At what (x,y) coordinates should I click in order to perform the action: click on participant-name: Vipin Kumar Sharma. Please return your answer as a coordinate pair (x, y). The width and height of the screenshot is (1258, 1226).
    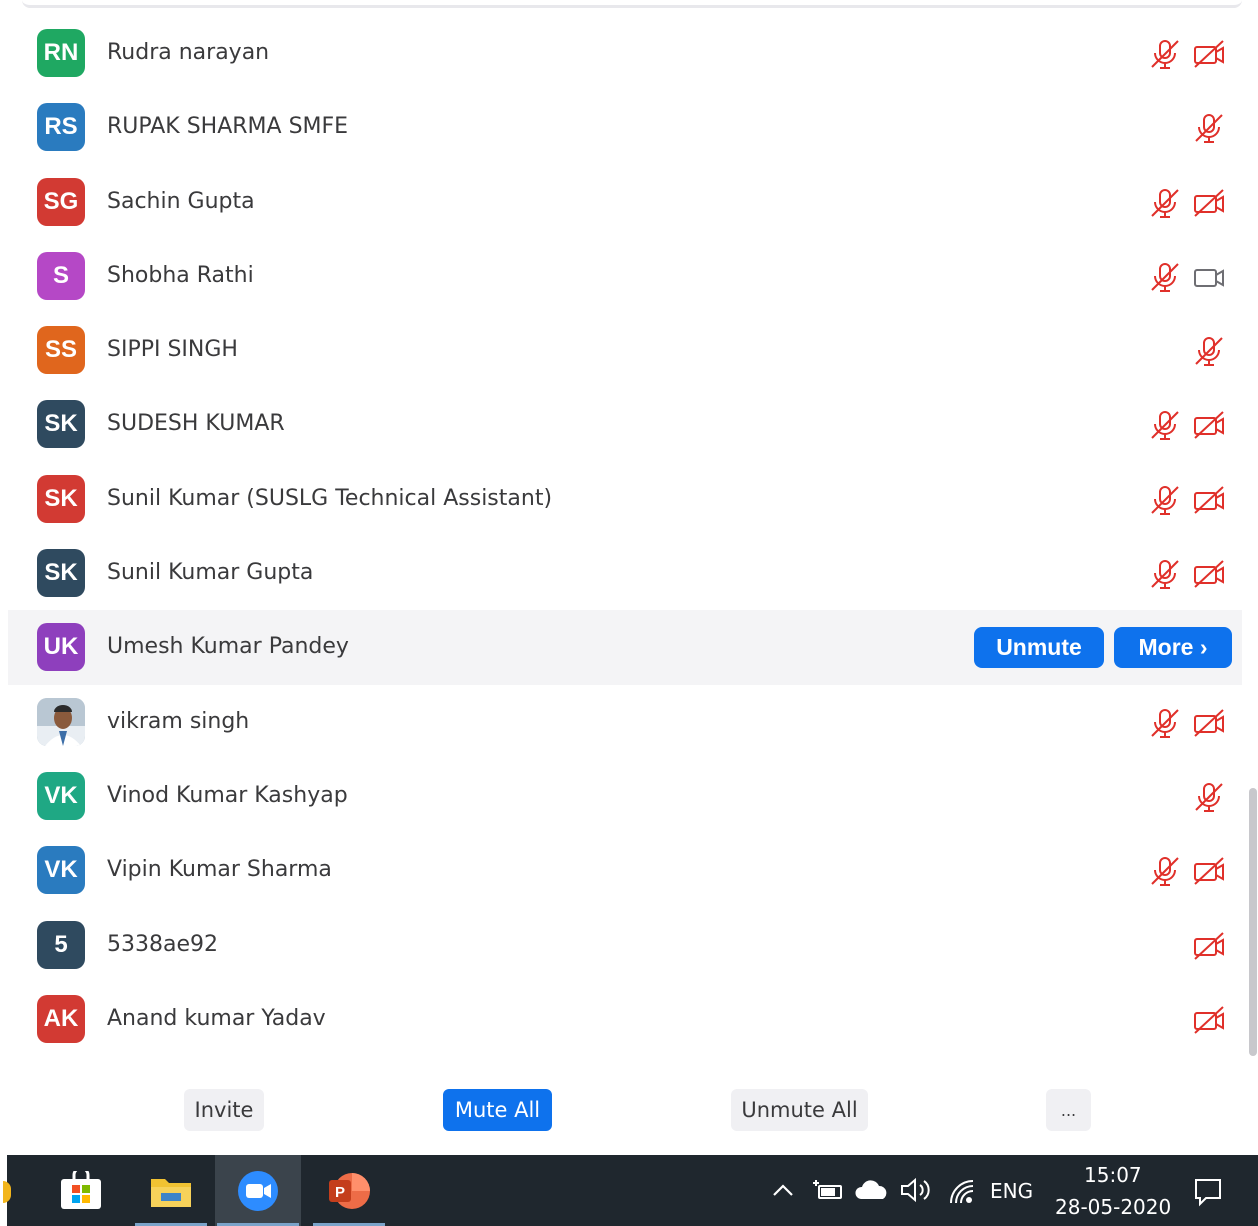
    Looking at the image, I should click on (219, 870).